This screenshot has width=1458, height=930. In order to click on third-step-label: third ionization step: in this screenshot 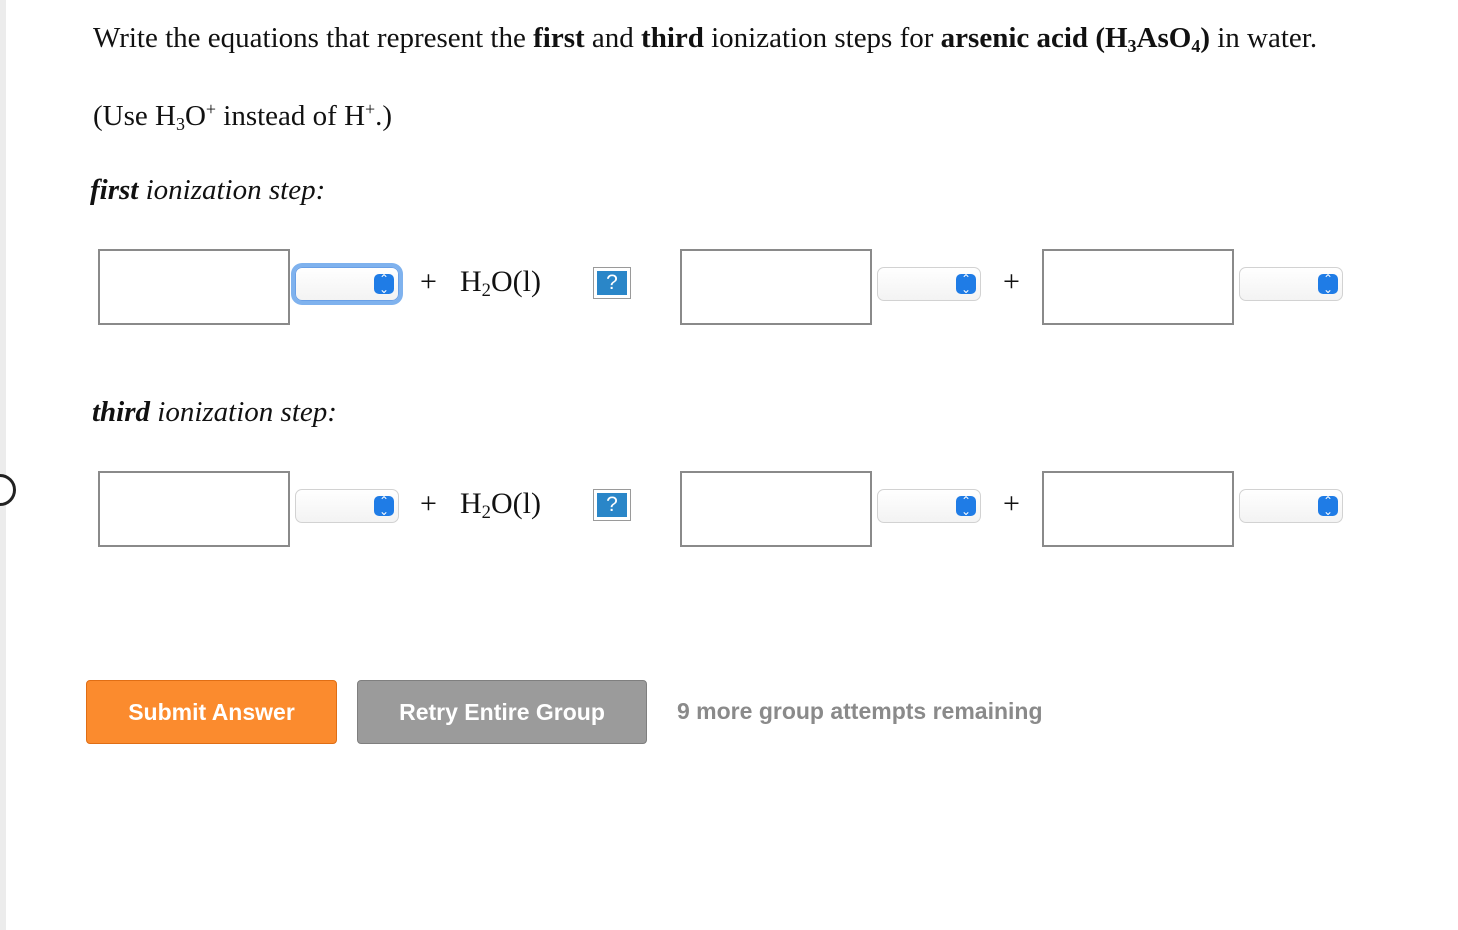, I will do `click(214, 412)`.